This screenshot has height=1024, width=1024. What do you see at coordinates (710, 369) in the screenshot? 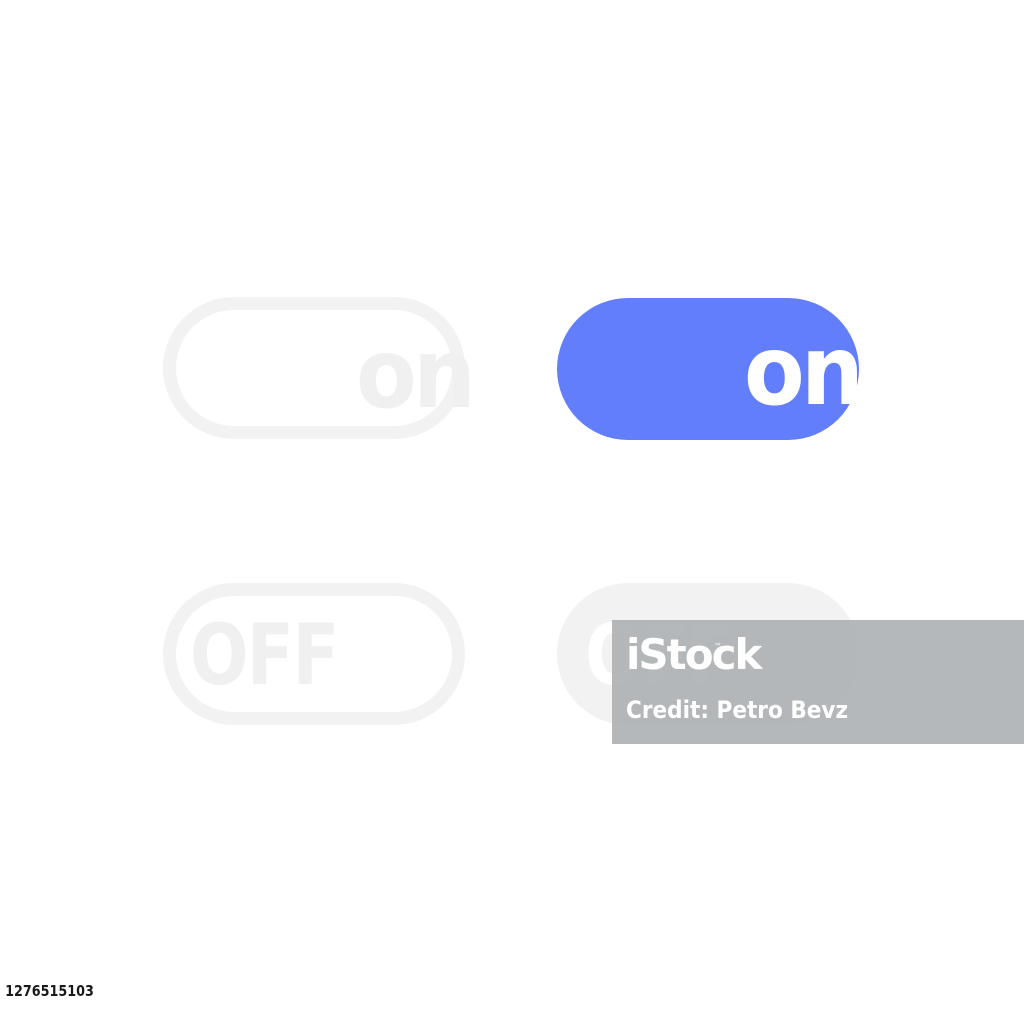
I see `toggle-on-filled: on` at bounding box center [710, 369].